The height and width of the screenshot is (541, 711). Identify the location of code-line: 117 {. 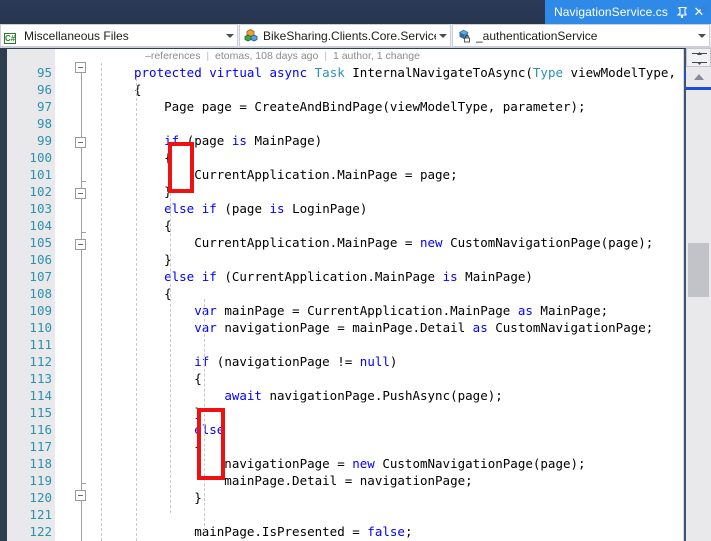
(345, 446).